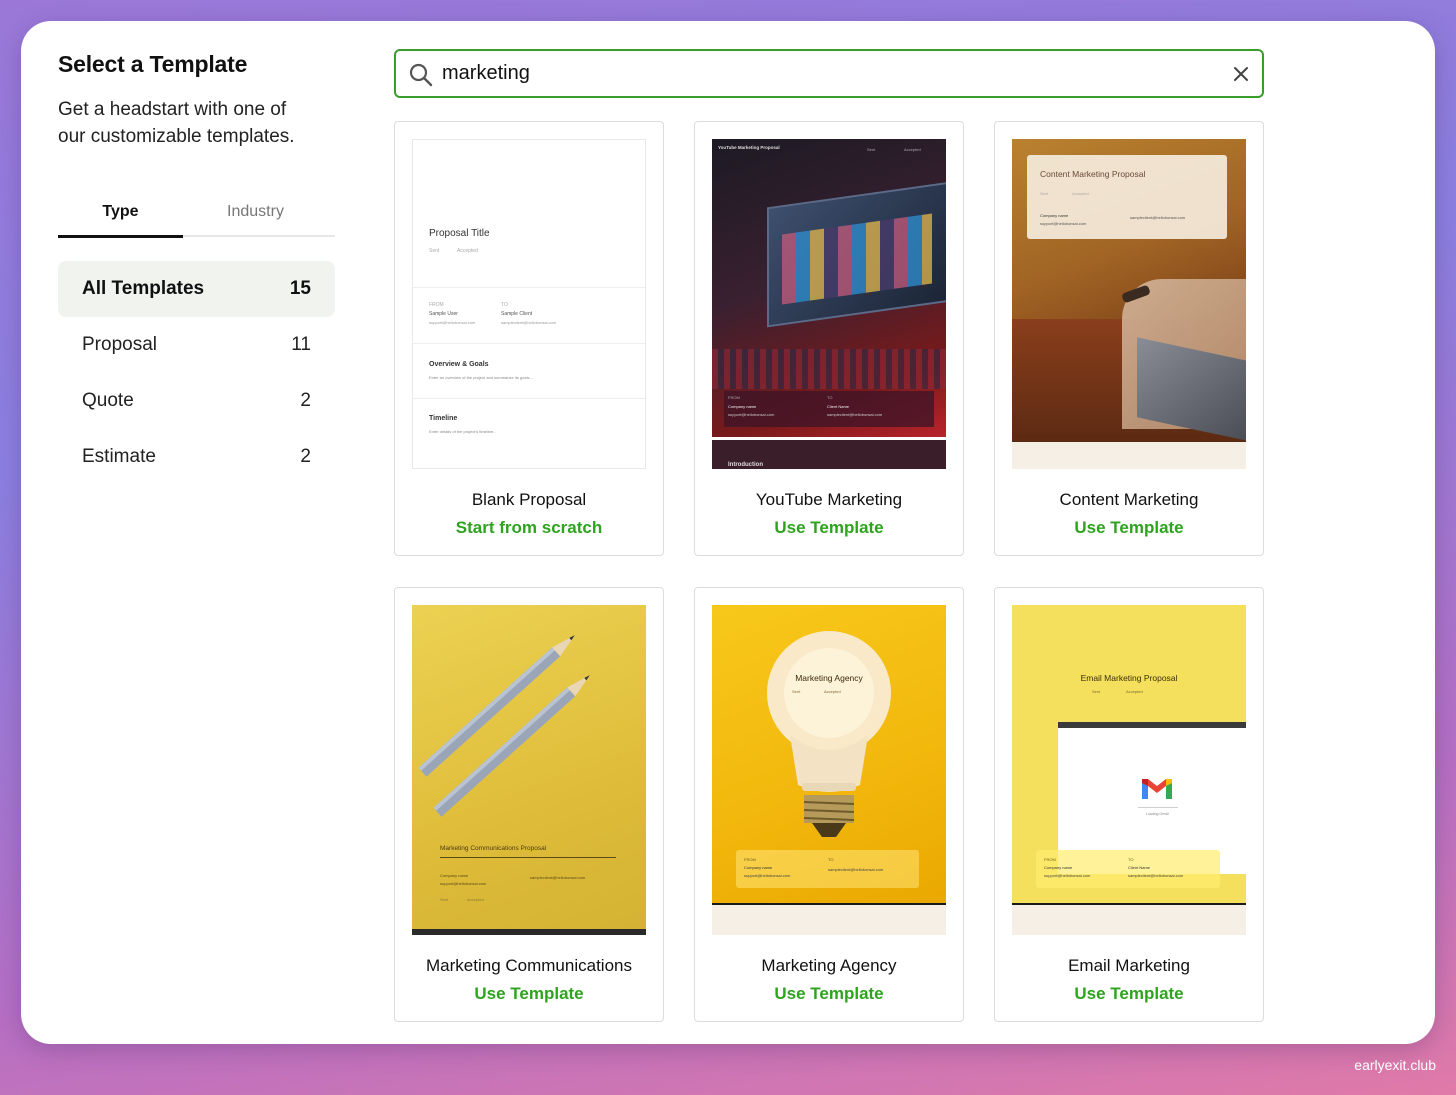 The height and width of the screenshot is (1095, 1456). What do you see at coordinates (529, 528) in the screenshot?
I see `start-from-scratch-link: Start from scratch` at bounding box center [529, 528].